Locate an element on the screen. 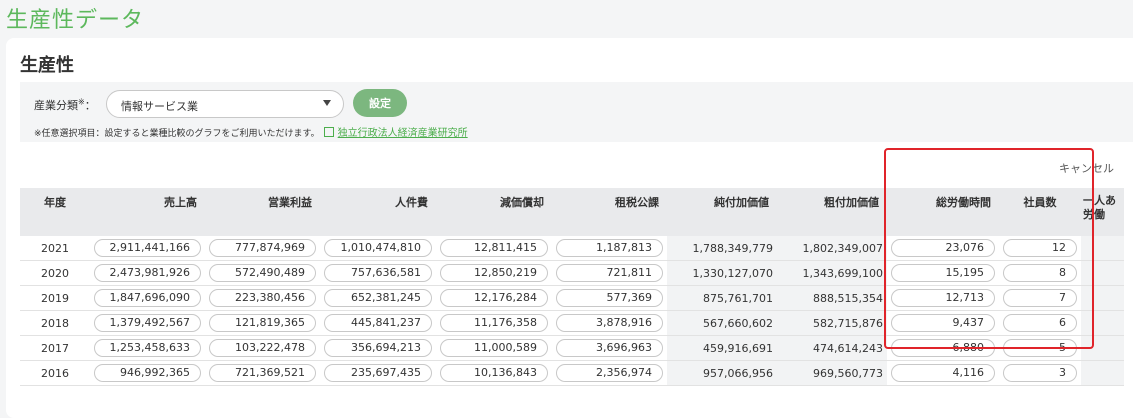  labor-cost-input: 1,010,474,810 is located at coordinates (378, 248).